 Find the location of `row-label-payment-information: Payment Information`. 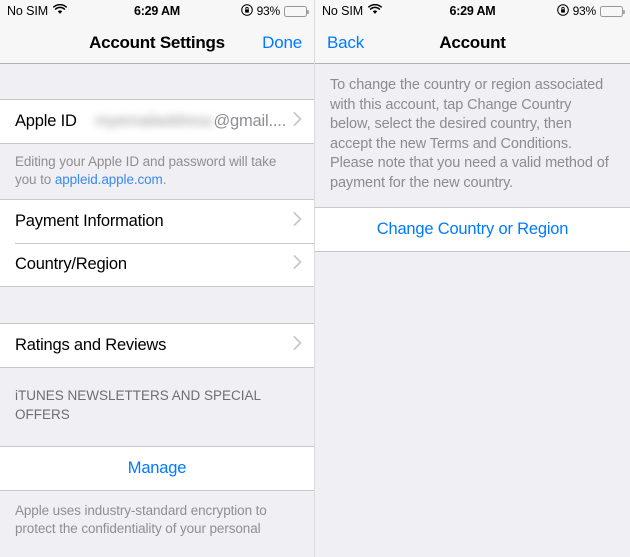

row-label-payment-information: Payment Information is located at coordinates (89, 221).